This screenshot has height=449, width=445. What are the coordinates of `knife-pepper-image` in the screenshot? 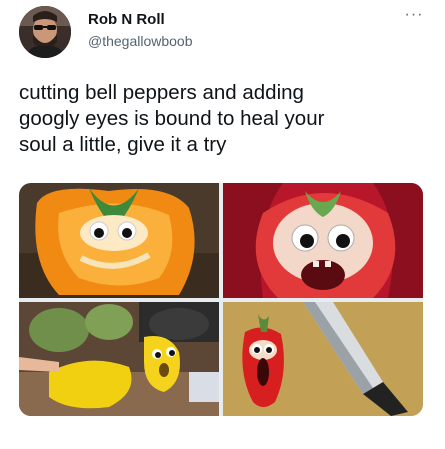 It's located at (323, 359).